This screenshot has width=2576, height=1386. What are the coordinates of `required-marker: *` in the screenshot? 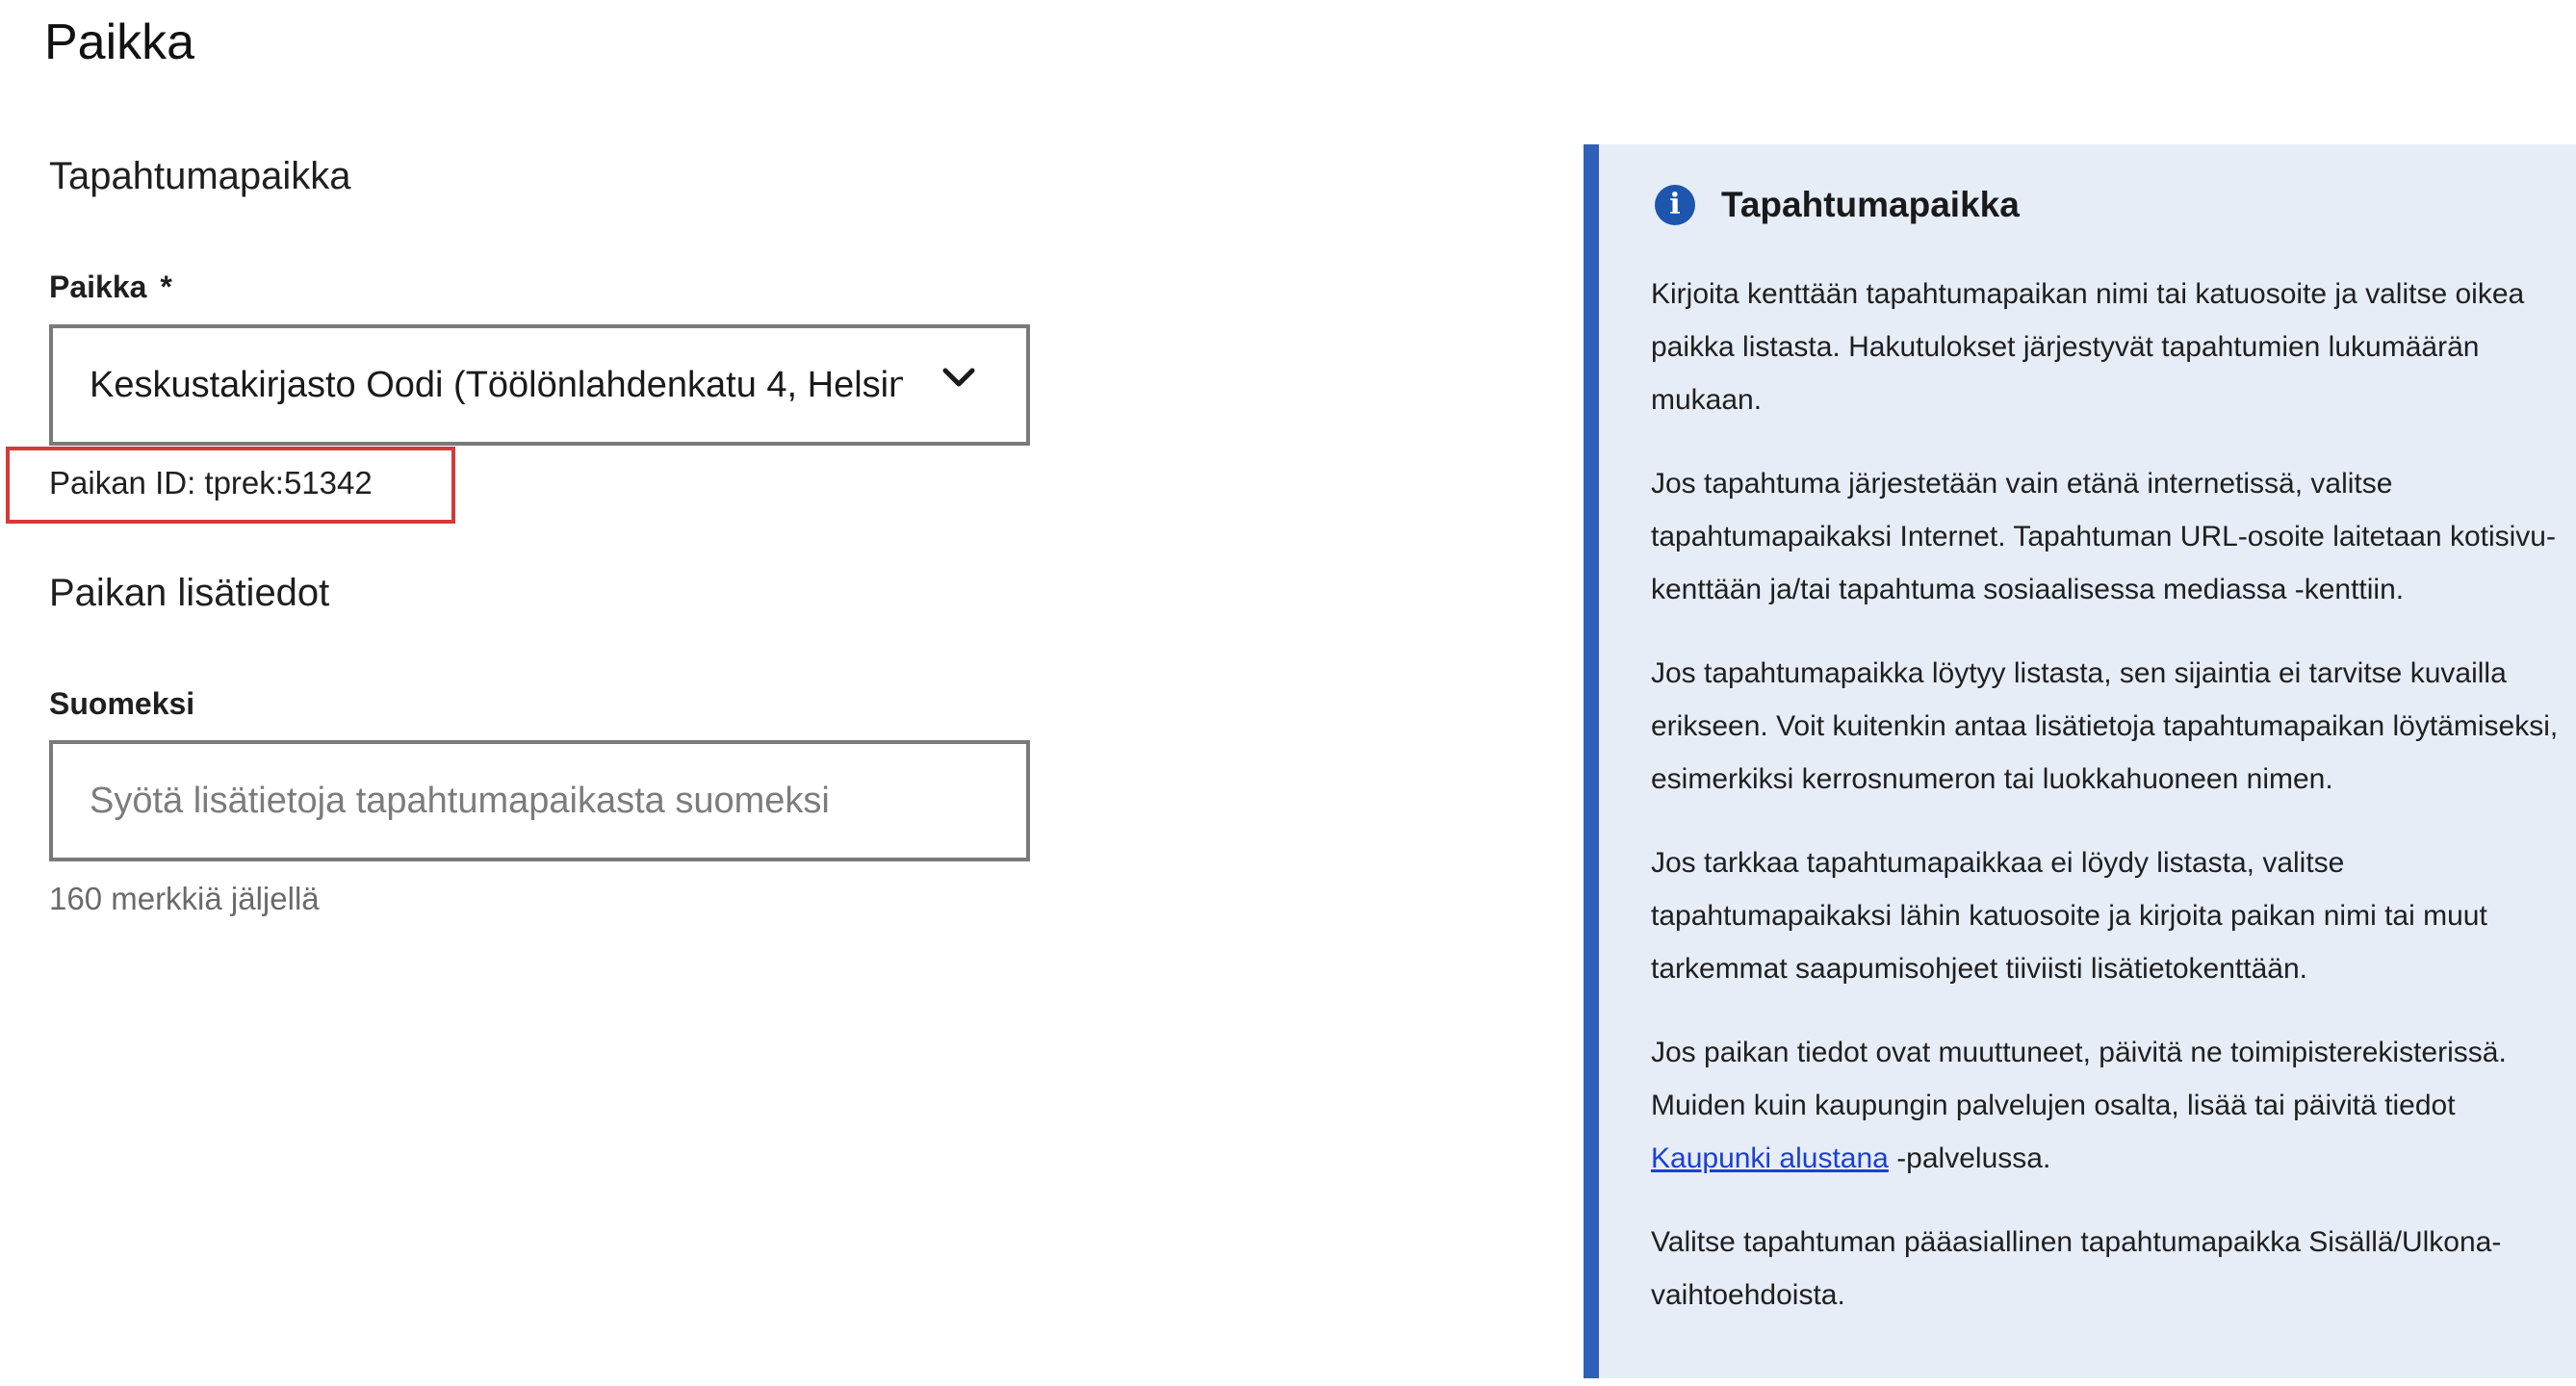 It's located at (166, 287).